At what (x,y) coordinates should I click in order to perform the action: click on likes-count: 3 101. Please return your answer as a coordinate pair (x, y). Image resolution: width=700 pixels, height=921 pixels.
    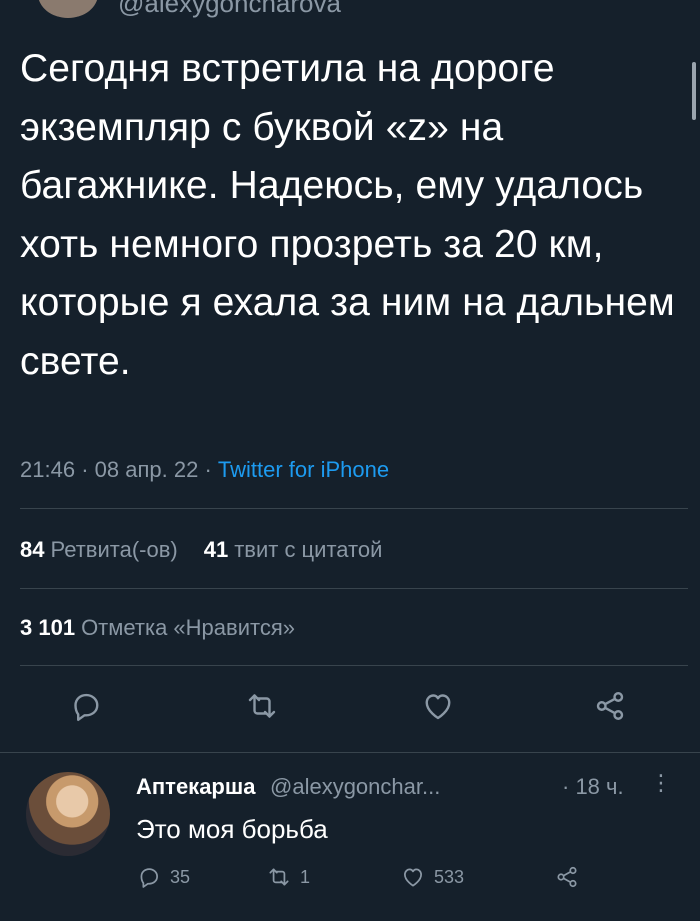
    Looking at the image, I should click on (47, 627).